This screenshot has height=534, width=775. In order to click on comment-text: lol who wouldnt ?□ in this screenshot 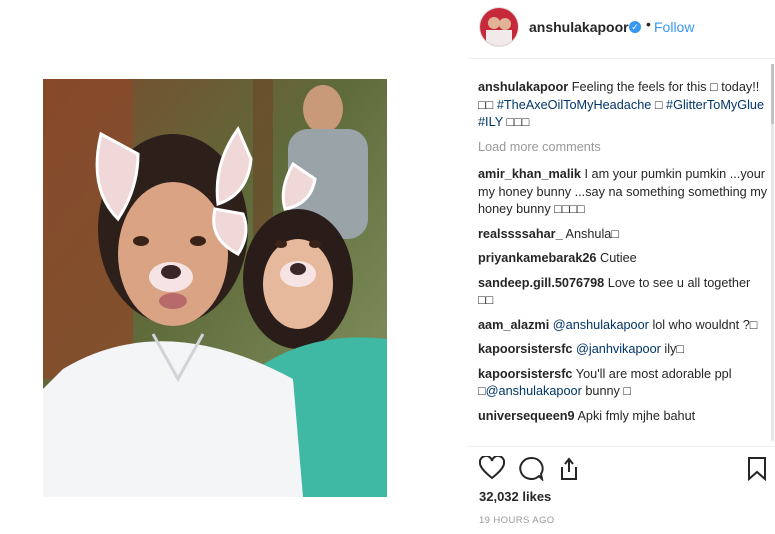, I will do `click(705, 324)`.